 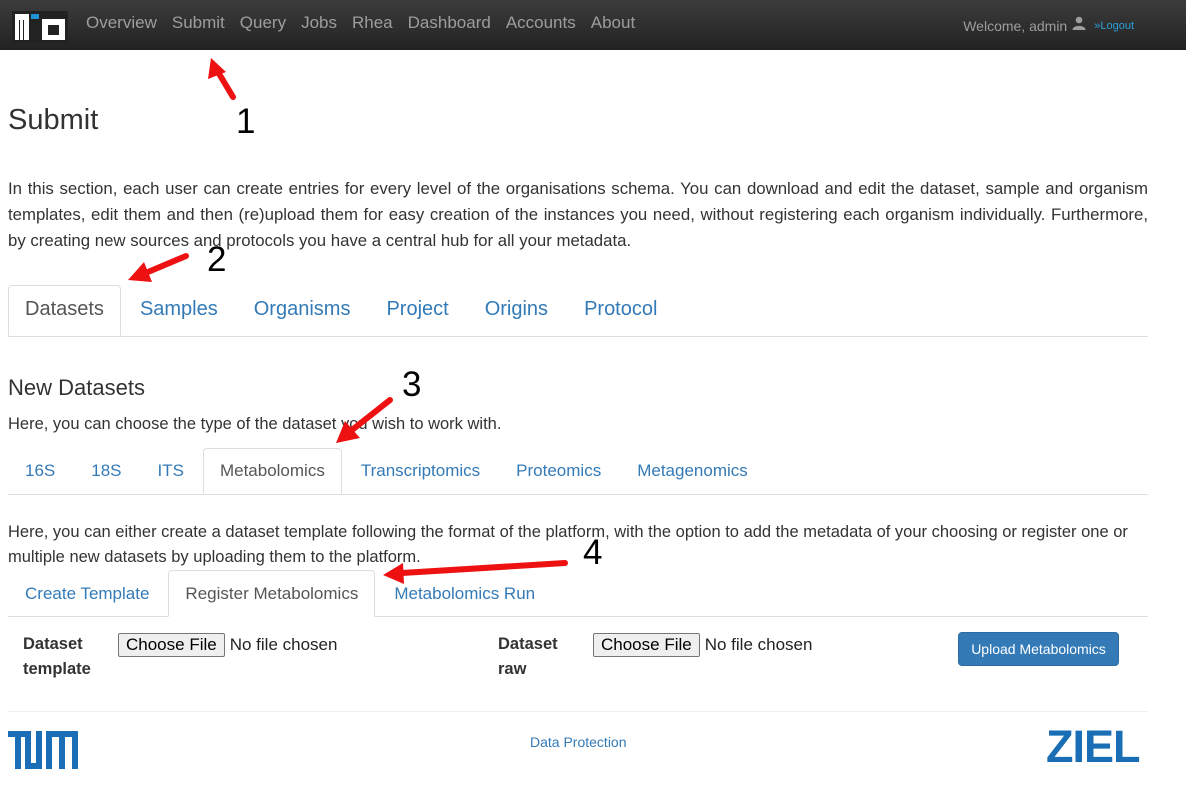 I want to click on nav-submit: Submit, so click(x=198, y=23).